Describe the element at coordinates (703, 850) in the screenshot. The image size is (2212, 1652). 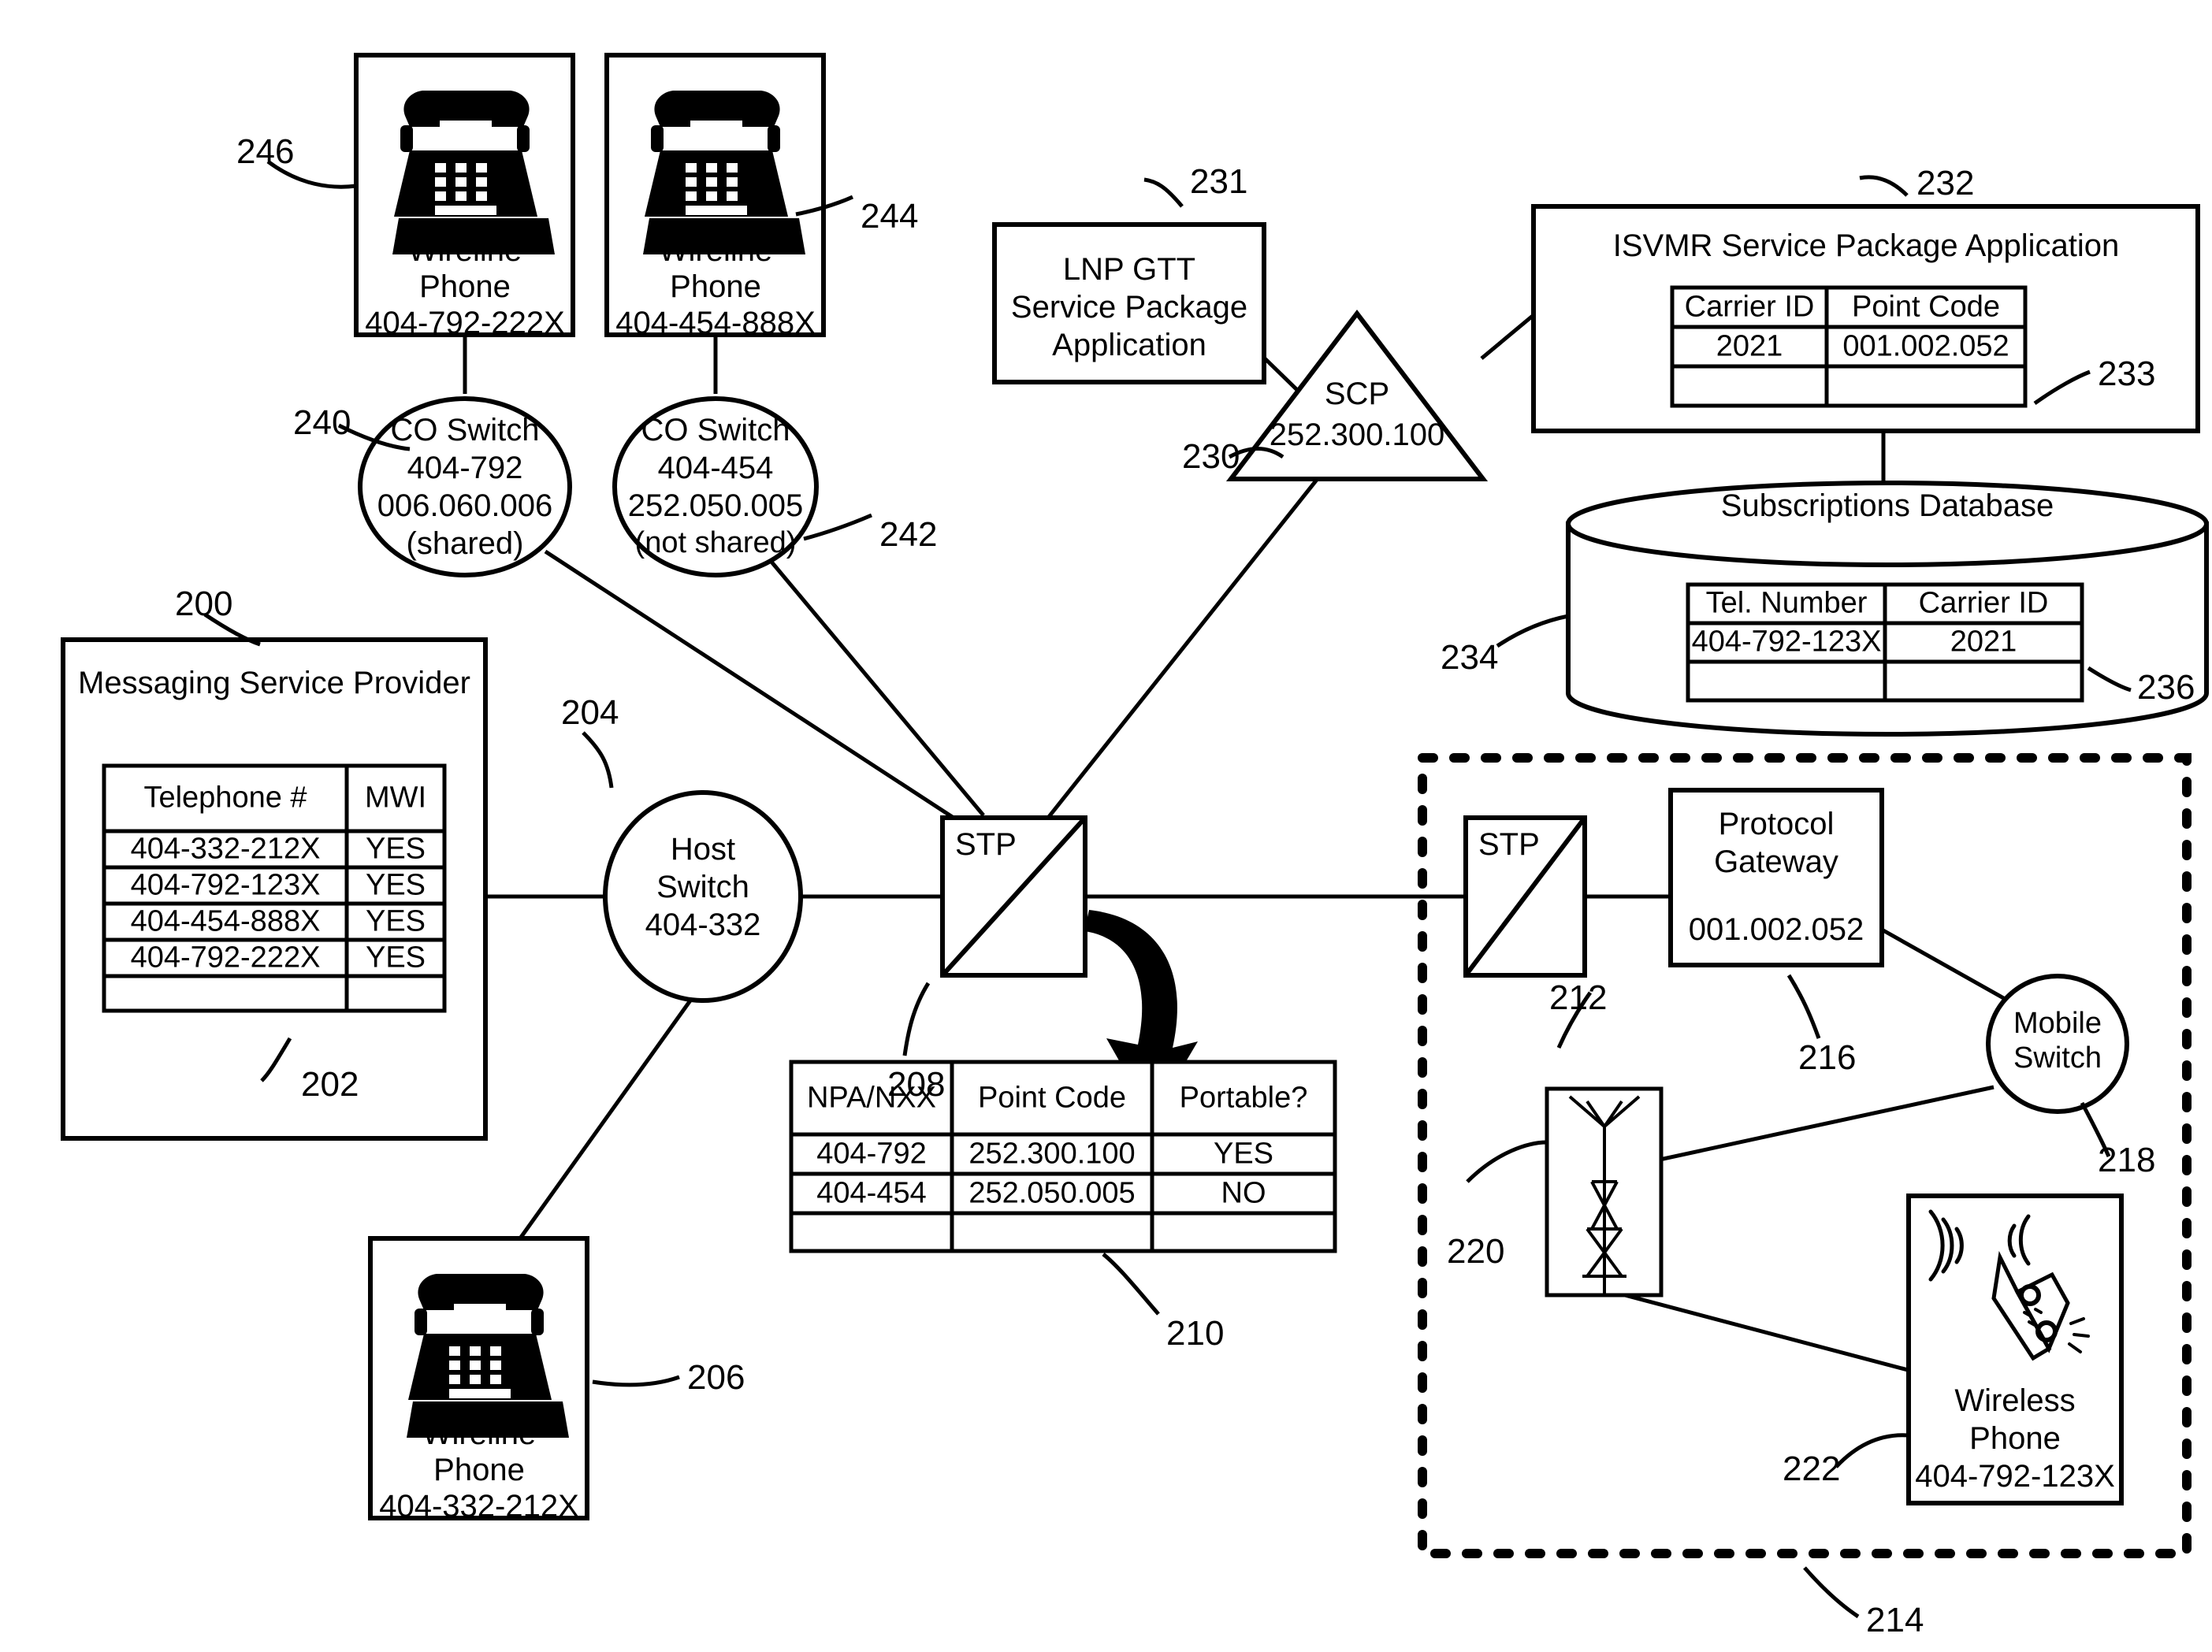
I see `host-switch-line1: Host` at that location.